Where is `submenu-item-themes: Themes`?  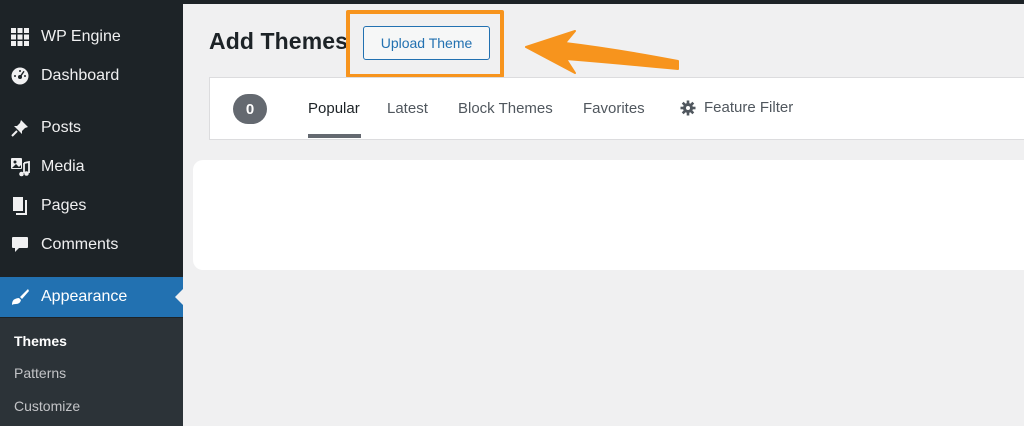 submenu-item-themes: Themes is located at coordinates (40, 341).